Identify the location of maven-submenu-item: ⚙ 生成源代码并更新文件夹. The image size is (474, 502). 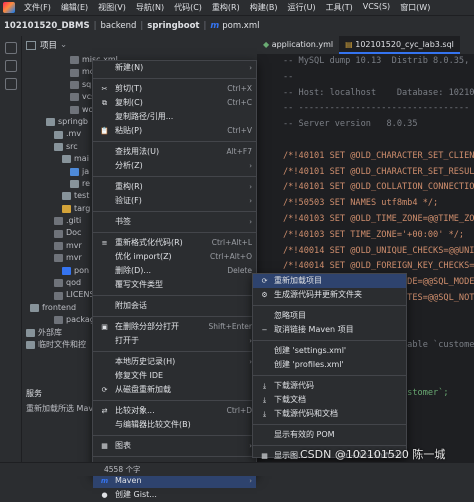
(329, 295).